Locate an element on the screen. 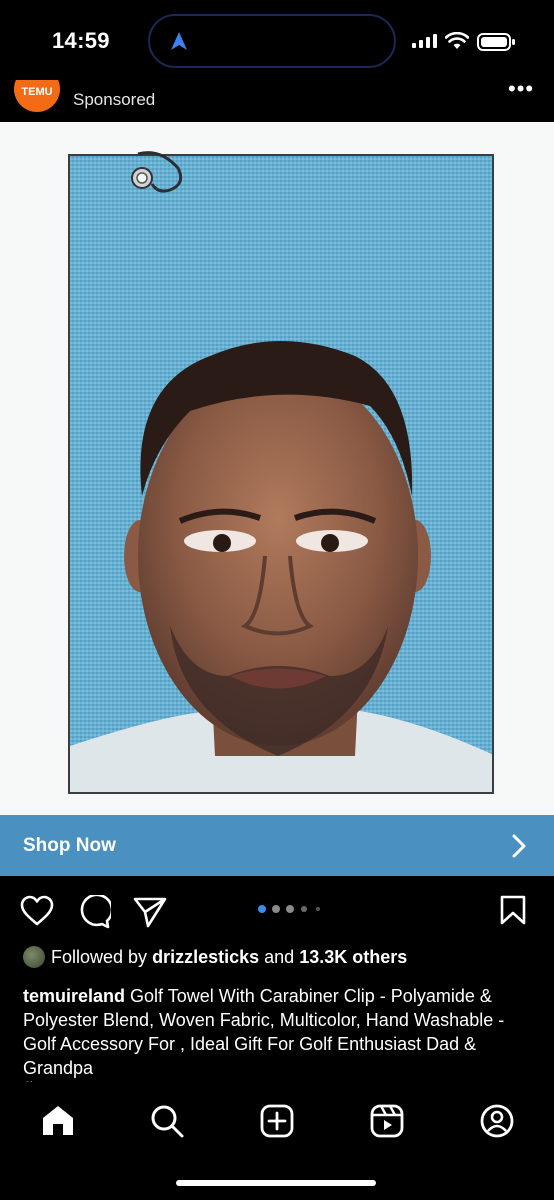 The height and width of the screenshot is (1200, 554). navigation-arrow-icon is located at coordinates (179, 41).